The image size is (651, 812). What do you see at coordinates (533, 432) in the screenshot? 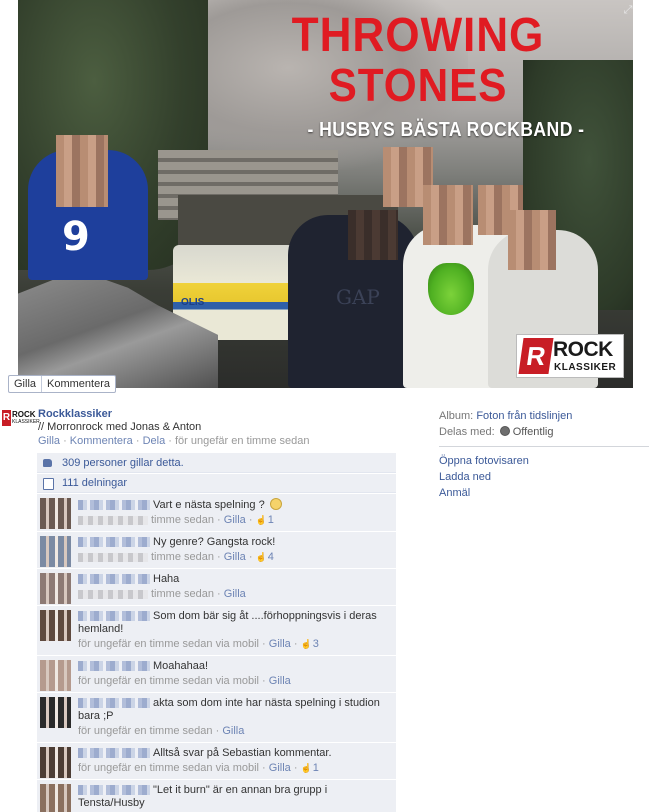
I see `privacy-value: Offentlig` at bounding box center [533, 432].